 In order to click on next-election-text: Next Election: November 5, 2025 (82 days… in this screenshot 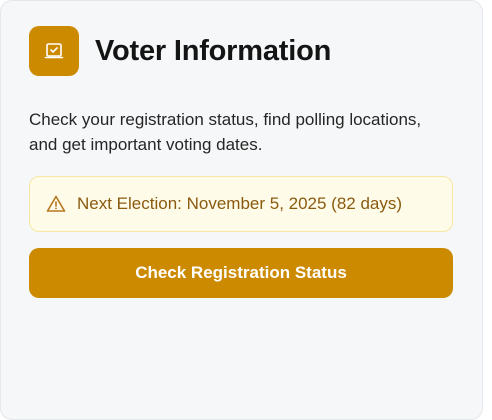, I will do `click(240, 203)`.